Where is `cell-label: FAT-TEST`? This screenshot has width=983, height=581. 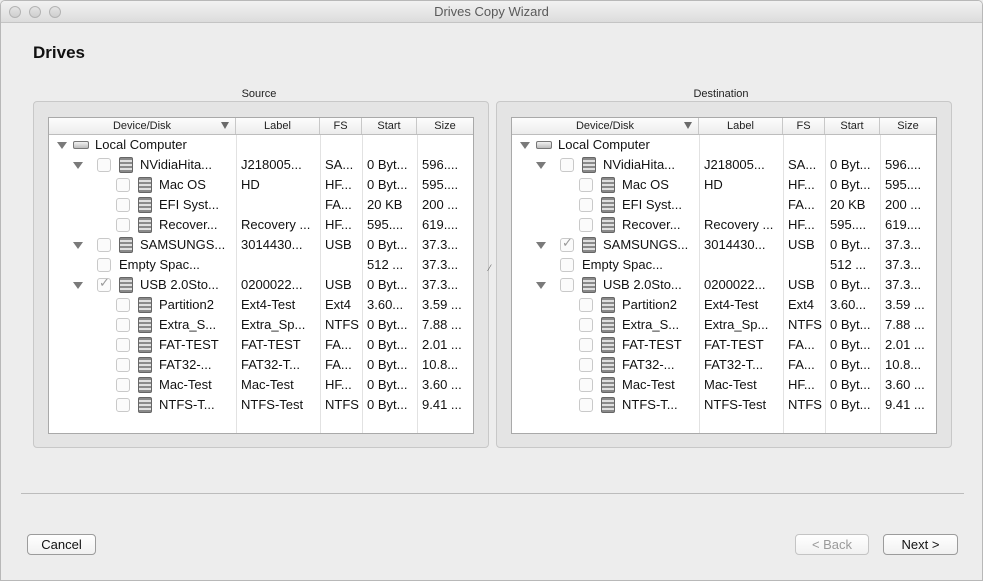 cell-label: FAT-TEST is located at coordinates (734, 344).